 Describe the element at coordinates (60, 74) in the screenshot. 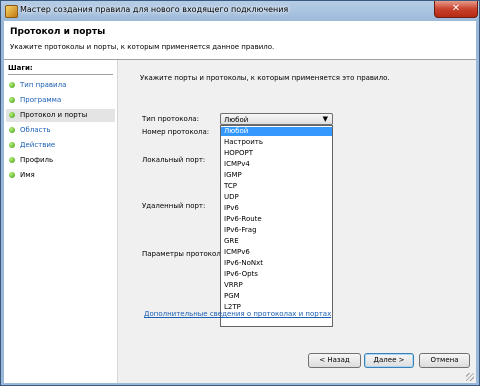

I see `steps-divider` at that location.